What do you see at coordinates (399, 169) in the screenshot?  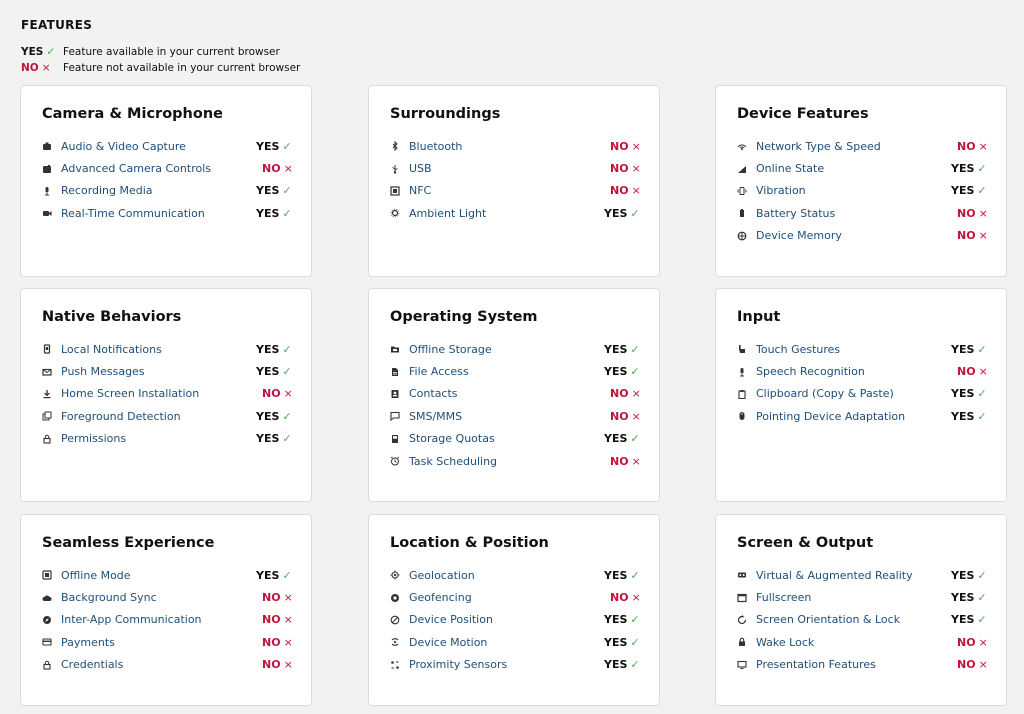 I see `usb-icon` at bounding box center [399, 169].